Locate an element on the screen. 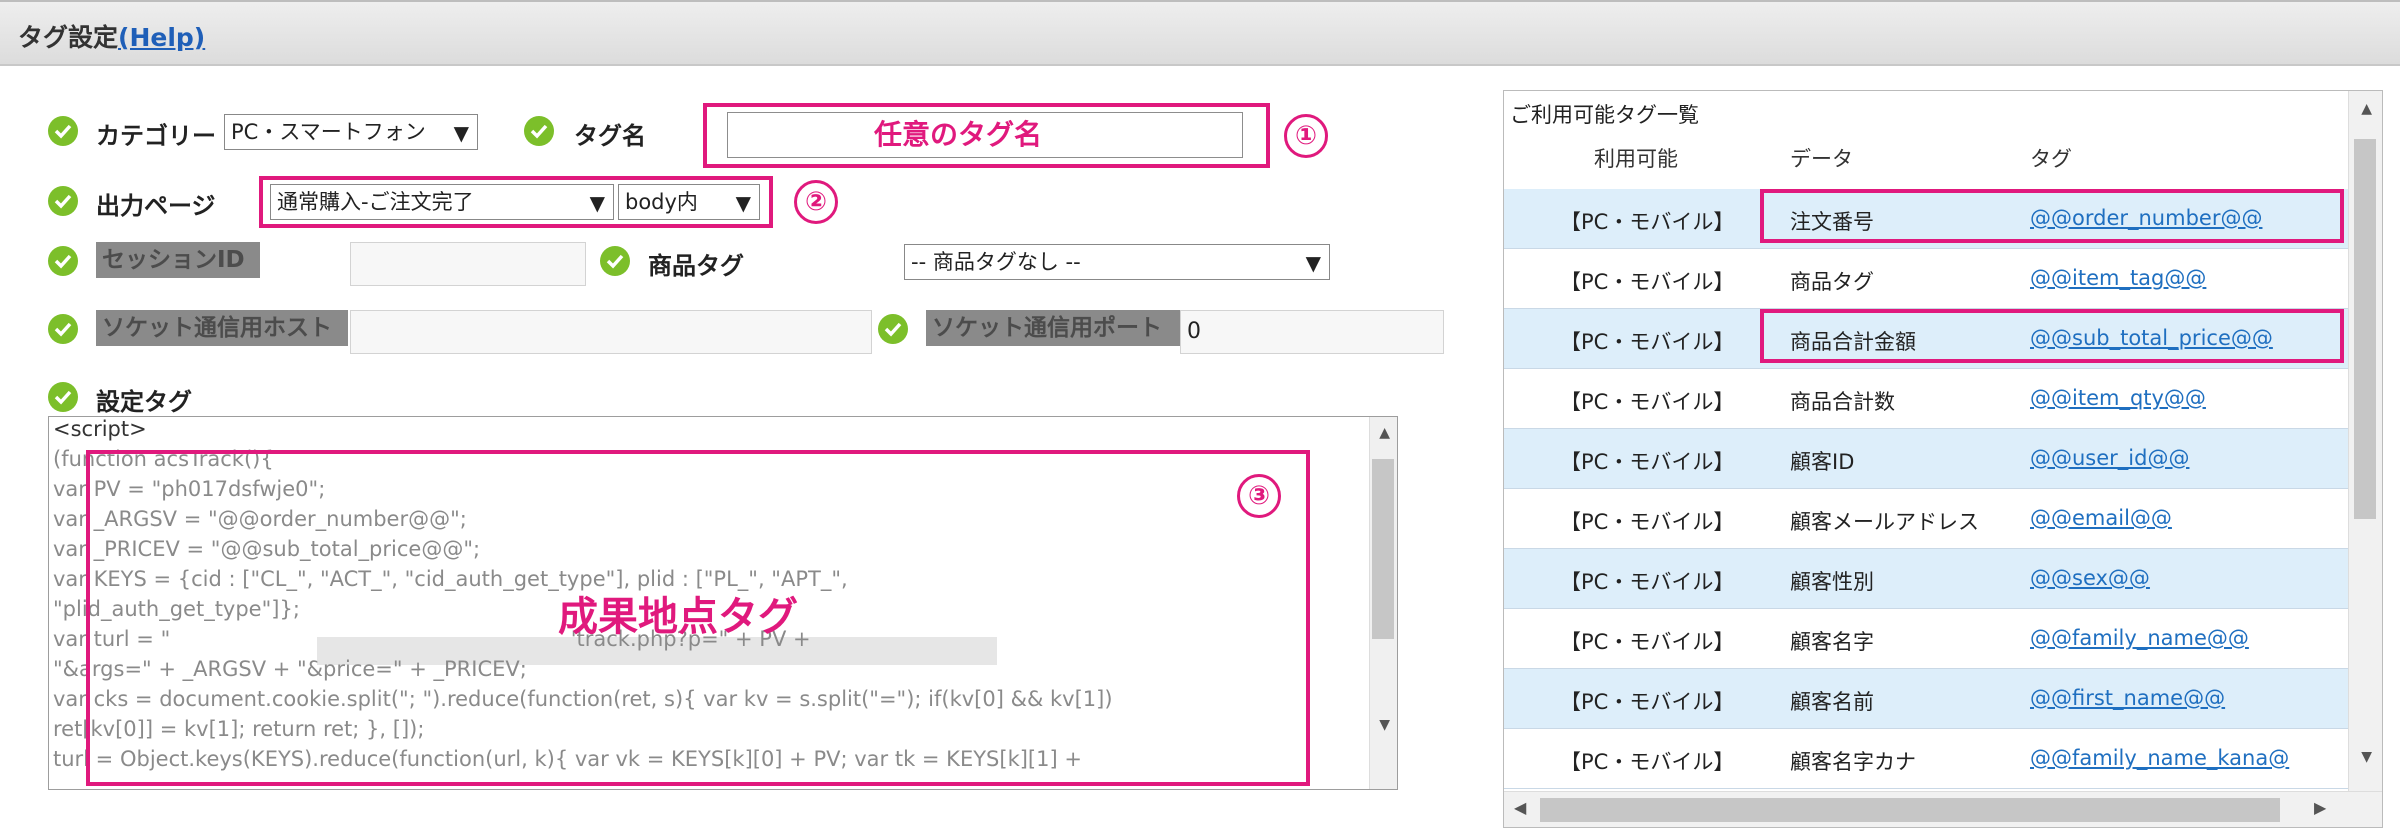 The height and width of the screenshot is (832, 2400). session-id-input is located at coordinates (468, 264).